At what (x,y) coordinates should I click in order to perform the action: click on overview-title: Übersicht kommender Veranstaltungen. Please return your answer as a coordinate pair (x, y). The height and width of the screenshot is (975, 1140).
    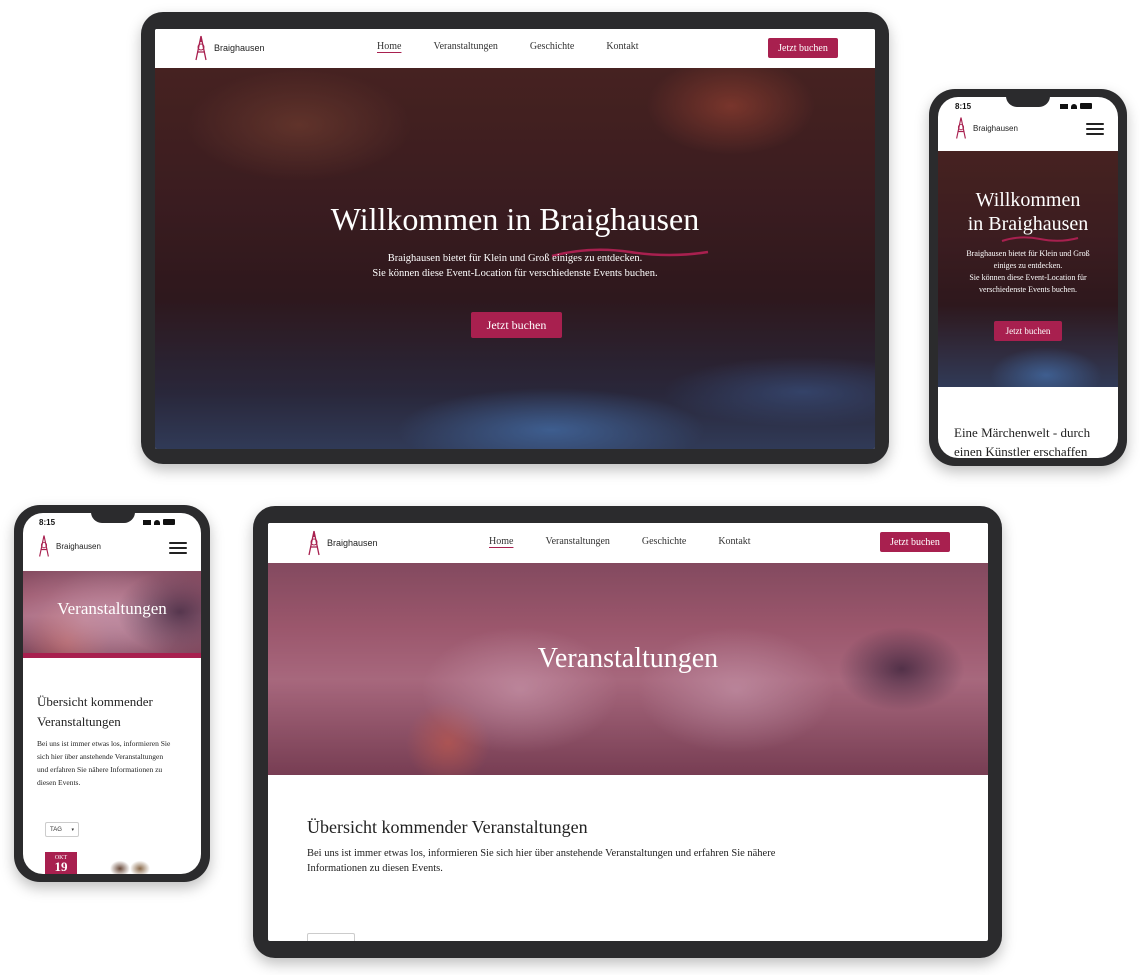
    Looking at the image, I should click on (447, 827).